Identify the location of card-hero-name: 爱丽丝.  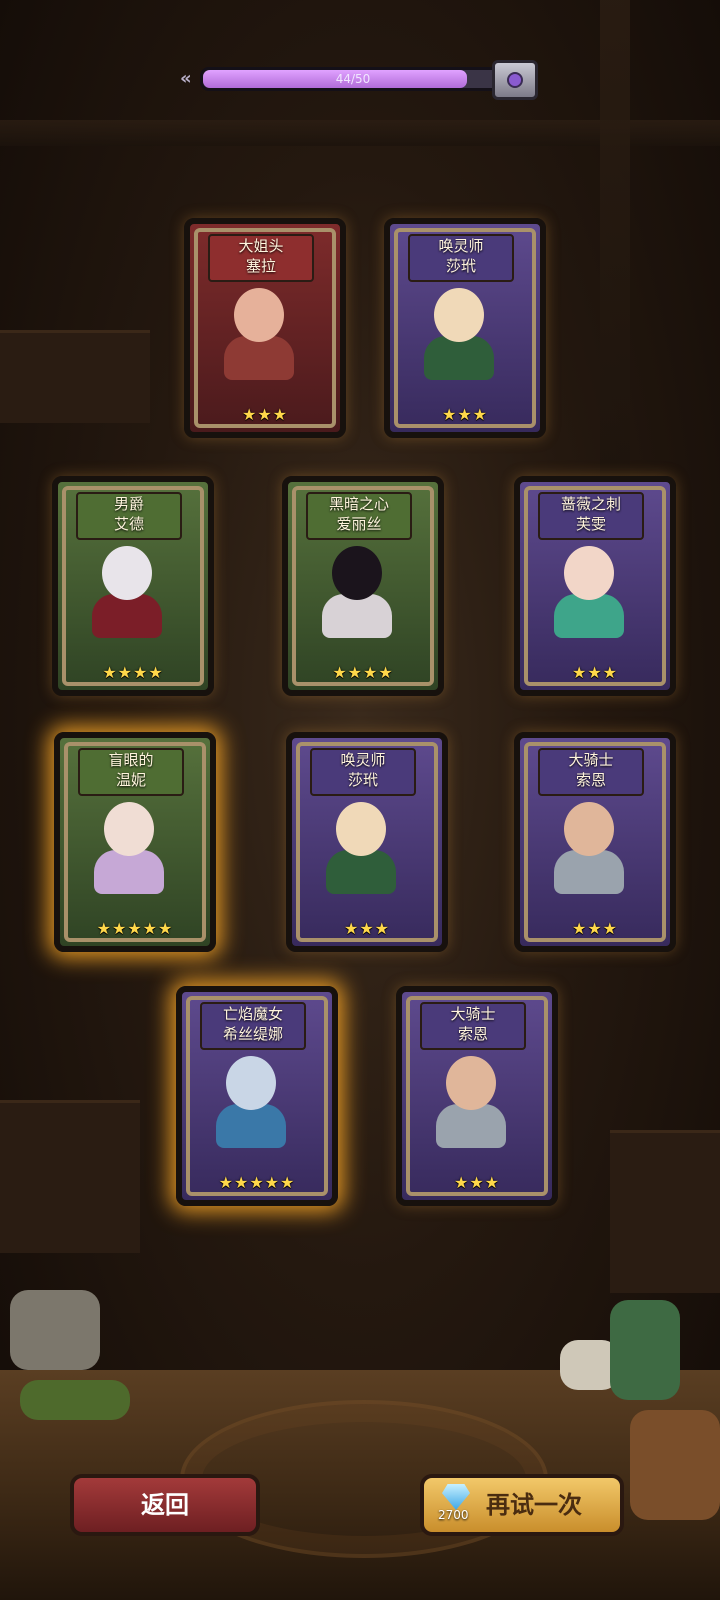
(359, 524).